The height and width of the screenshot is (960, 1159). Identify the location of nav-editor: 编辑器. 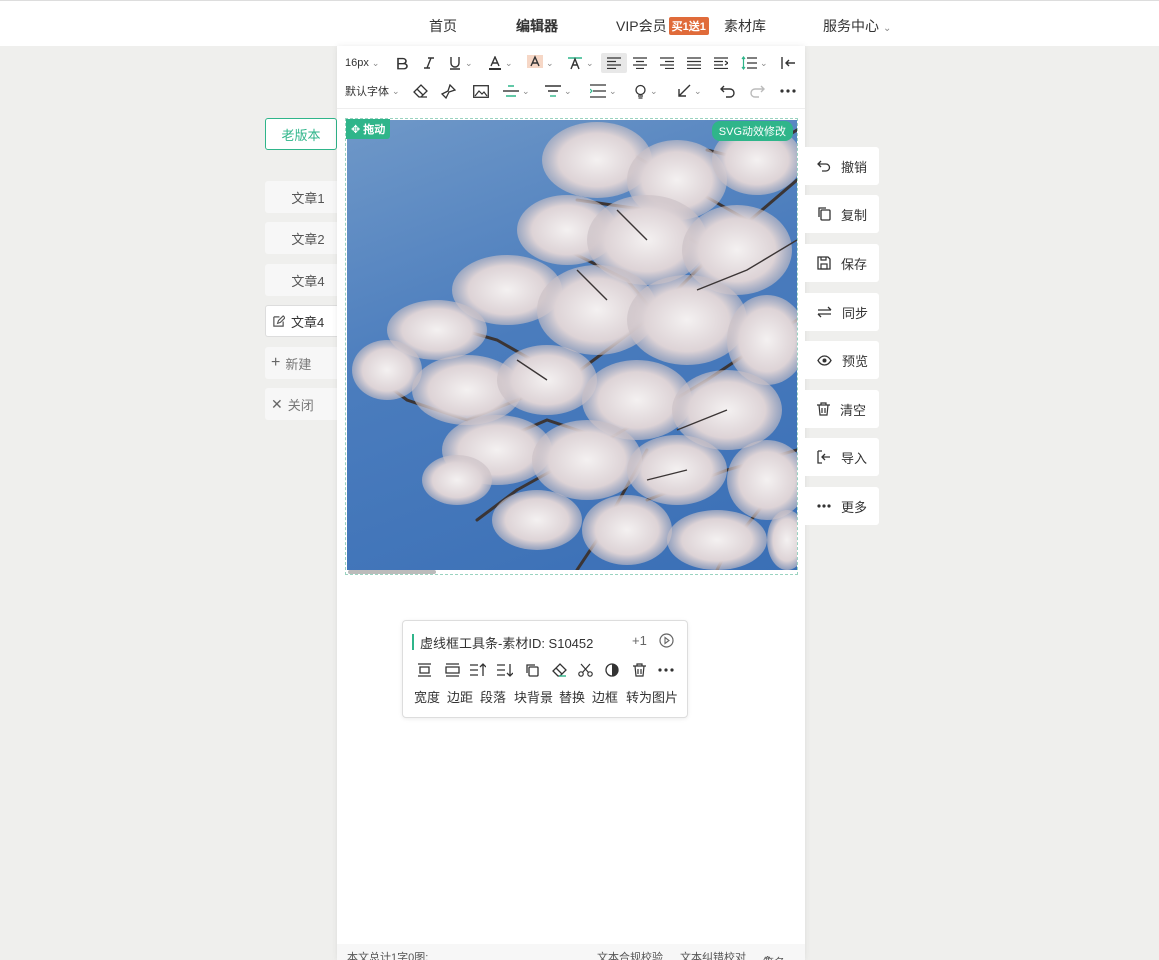
(537, 26).